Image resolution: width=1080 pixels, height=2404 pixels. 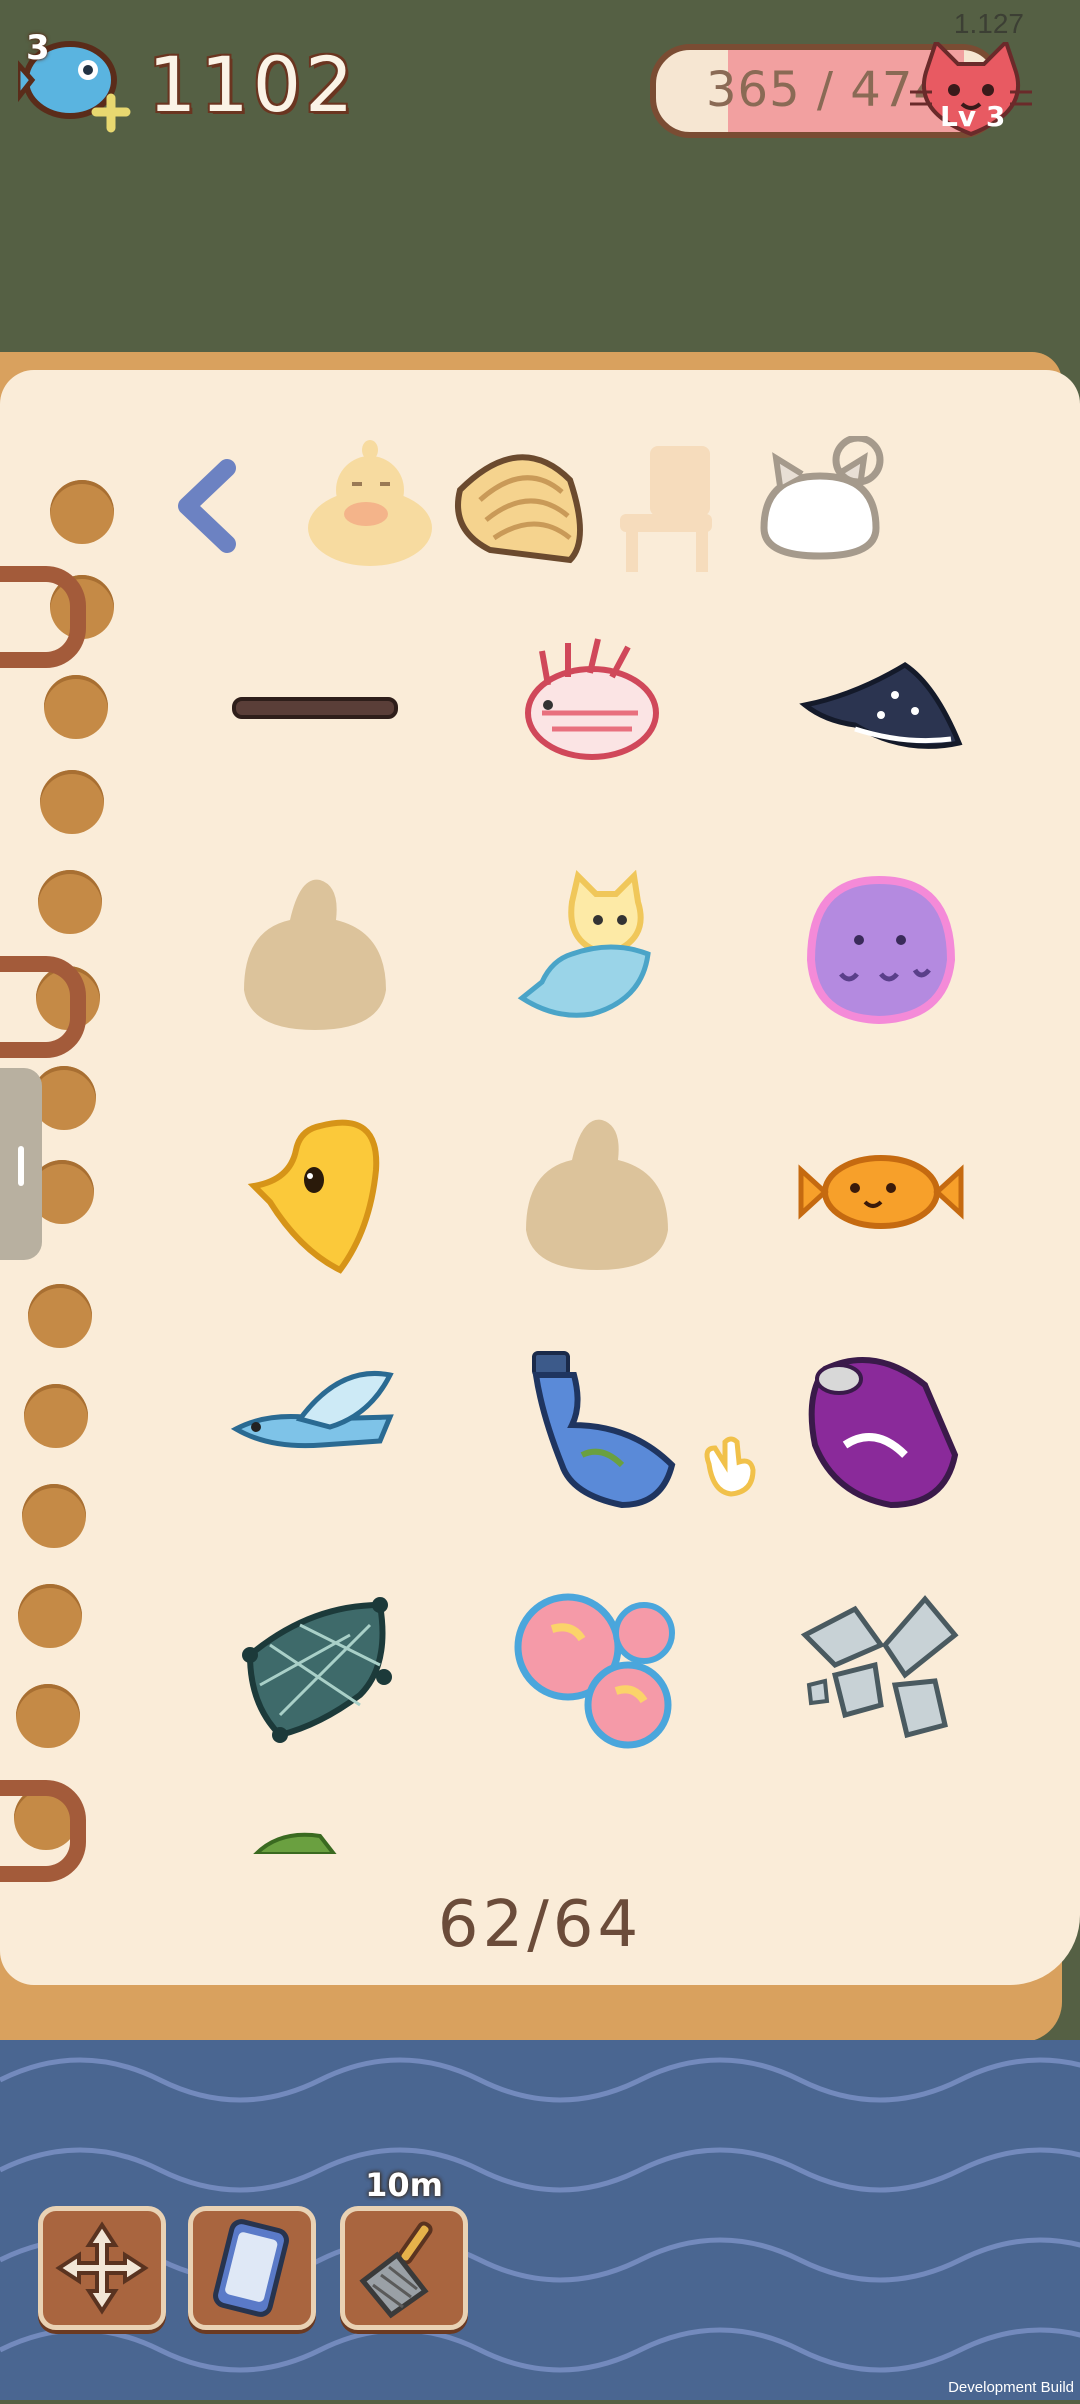 I want to click on phone-icon, so click(x=251, y=2268).